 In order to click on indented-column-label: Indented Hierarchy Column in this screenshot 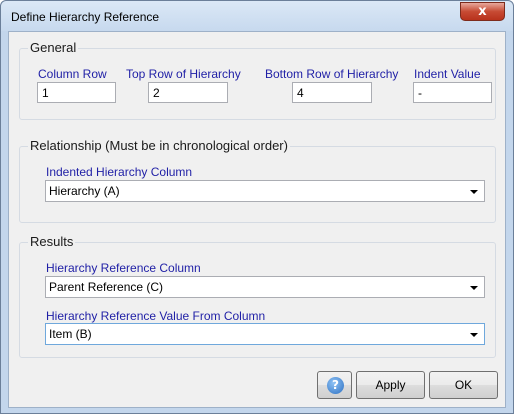, I will do `click(119, 172)`.